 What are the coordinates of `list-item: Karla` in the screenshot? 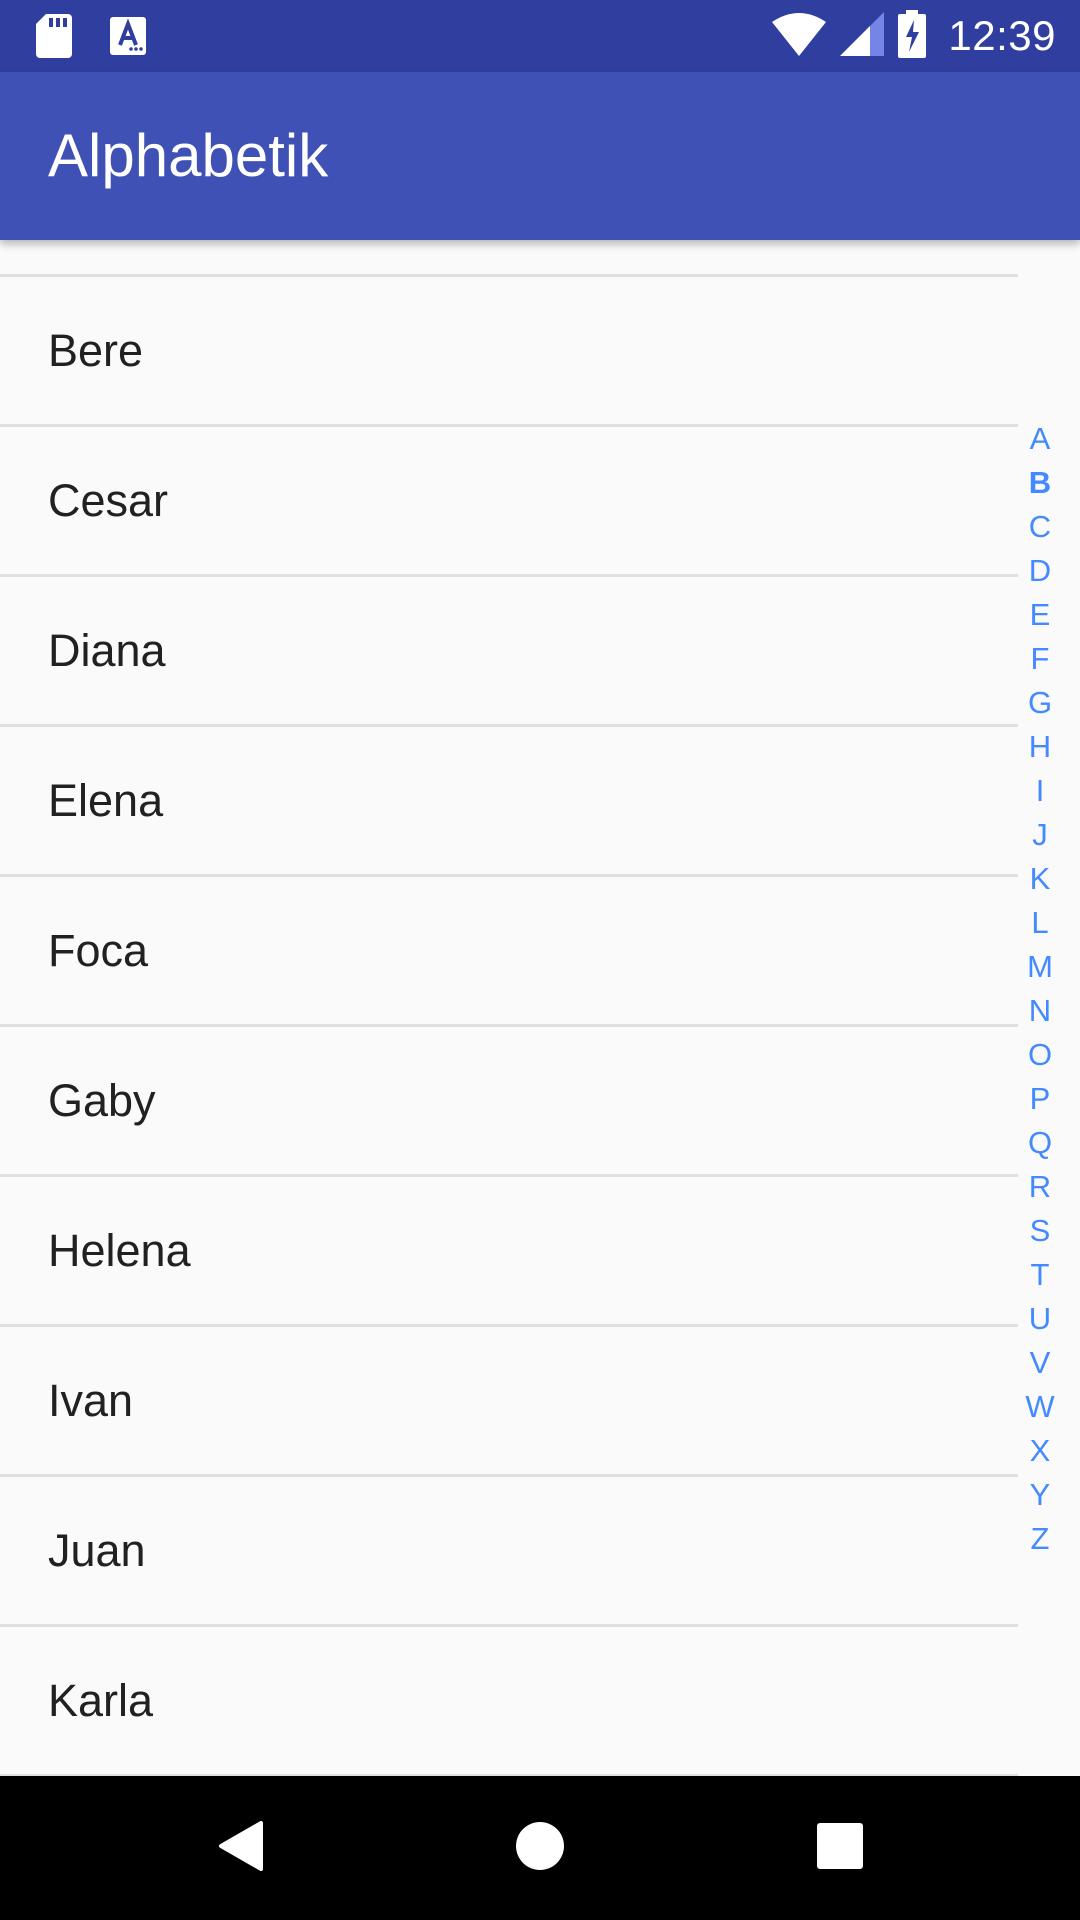 It's located at (509, 1701).